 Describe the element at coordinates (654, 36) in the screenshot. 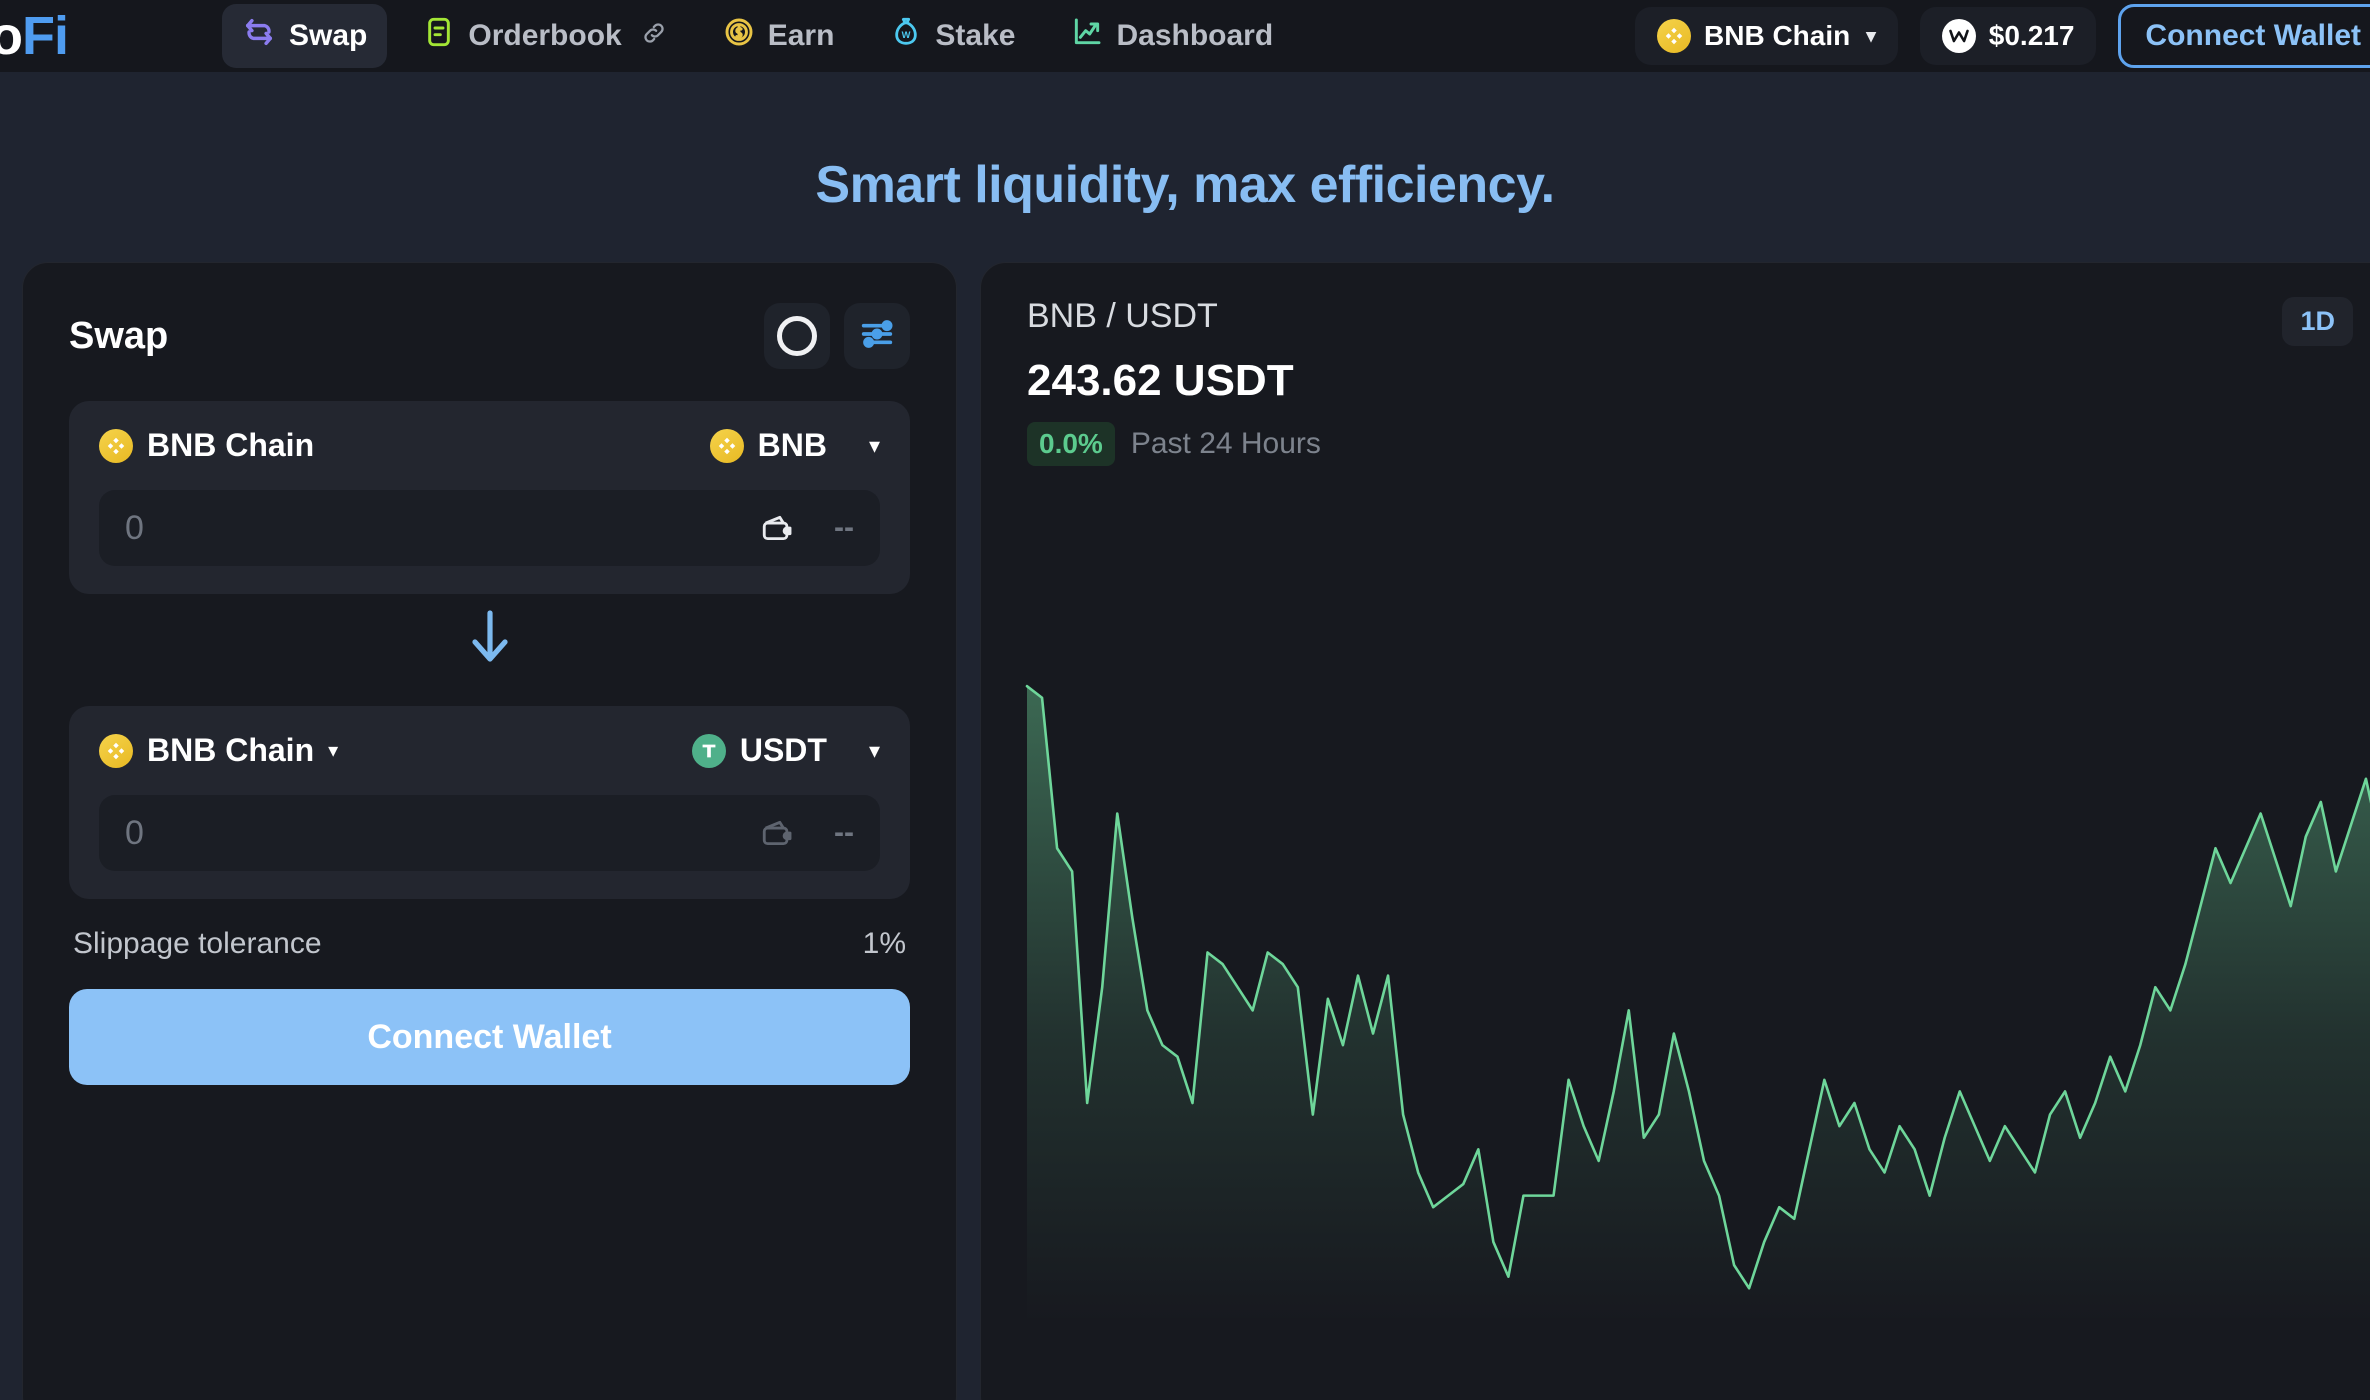

I see `link-chain-icon` at that location.